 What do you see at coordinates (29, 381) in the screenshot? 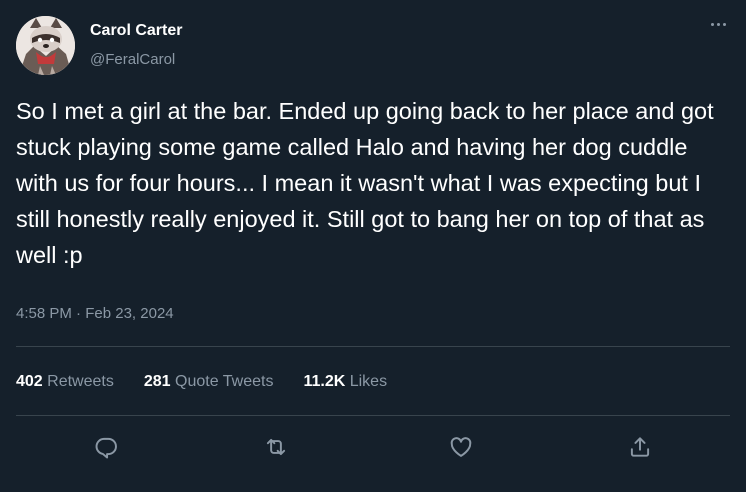
I see `retweets-count: 402` at bounding box center [29, 381].